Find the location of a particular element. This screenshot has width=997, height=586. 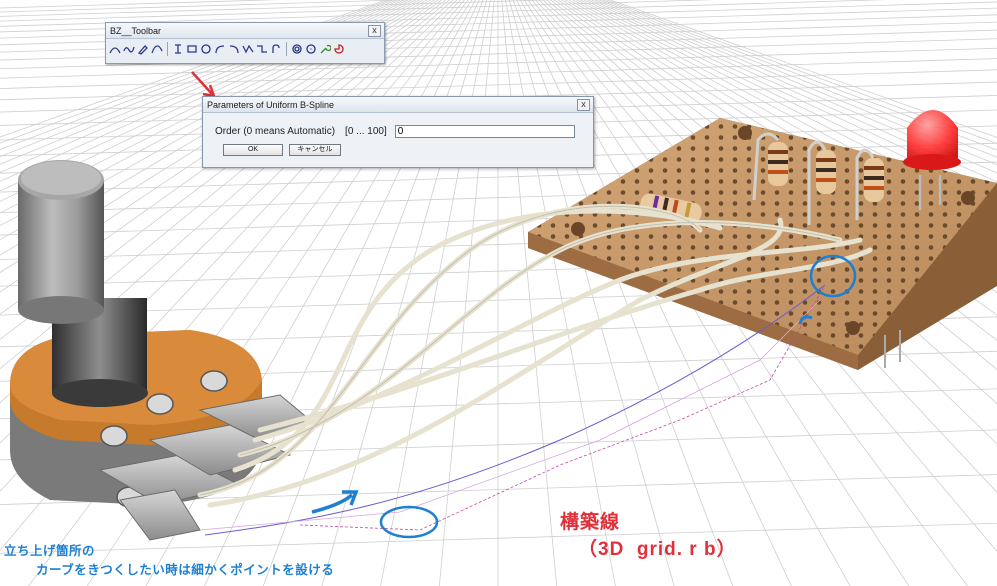

zigzag-icon is located at coordinates (248, 49).